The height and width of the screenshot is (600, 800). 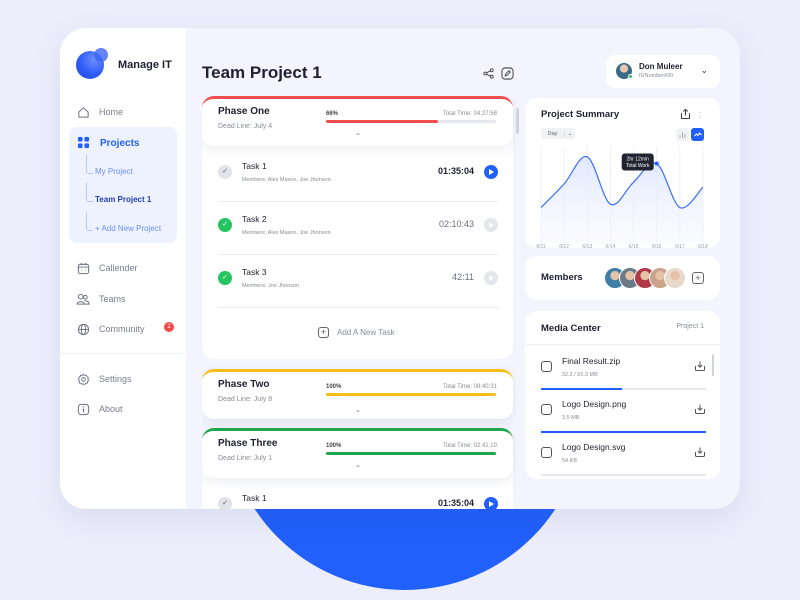 What do you see at coordinates (656, 76) in the screenshot?
I see `user-id: IDNumber#00` at bounding box center [656, 76].